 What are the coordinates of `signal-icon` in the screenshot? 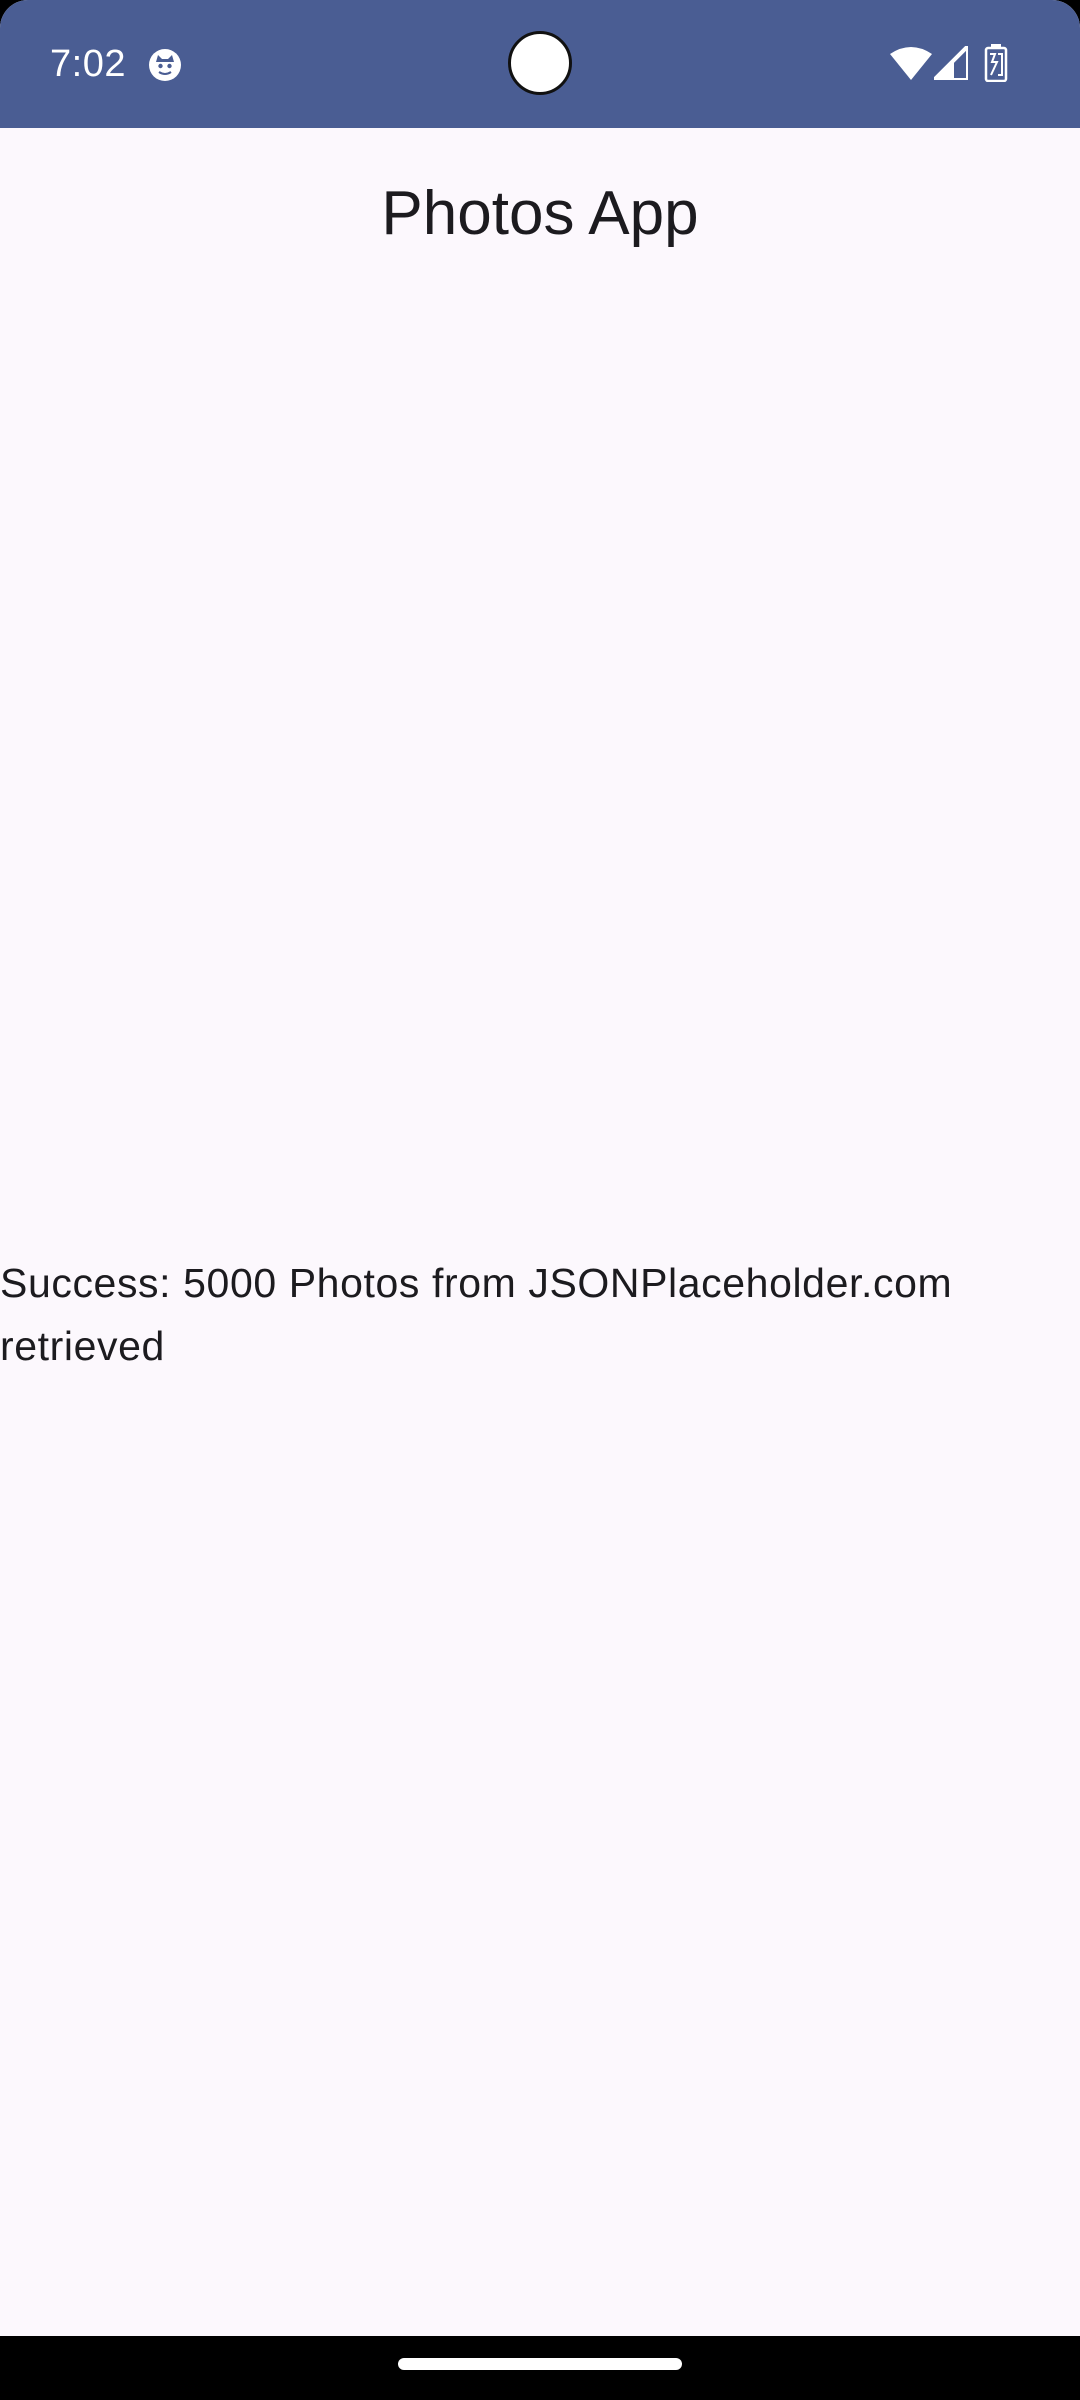 It's located at (951, 63).